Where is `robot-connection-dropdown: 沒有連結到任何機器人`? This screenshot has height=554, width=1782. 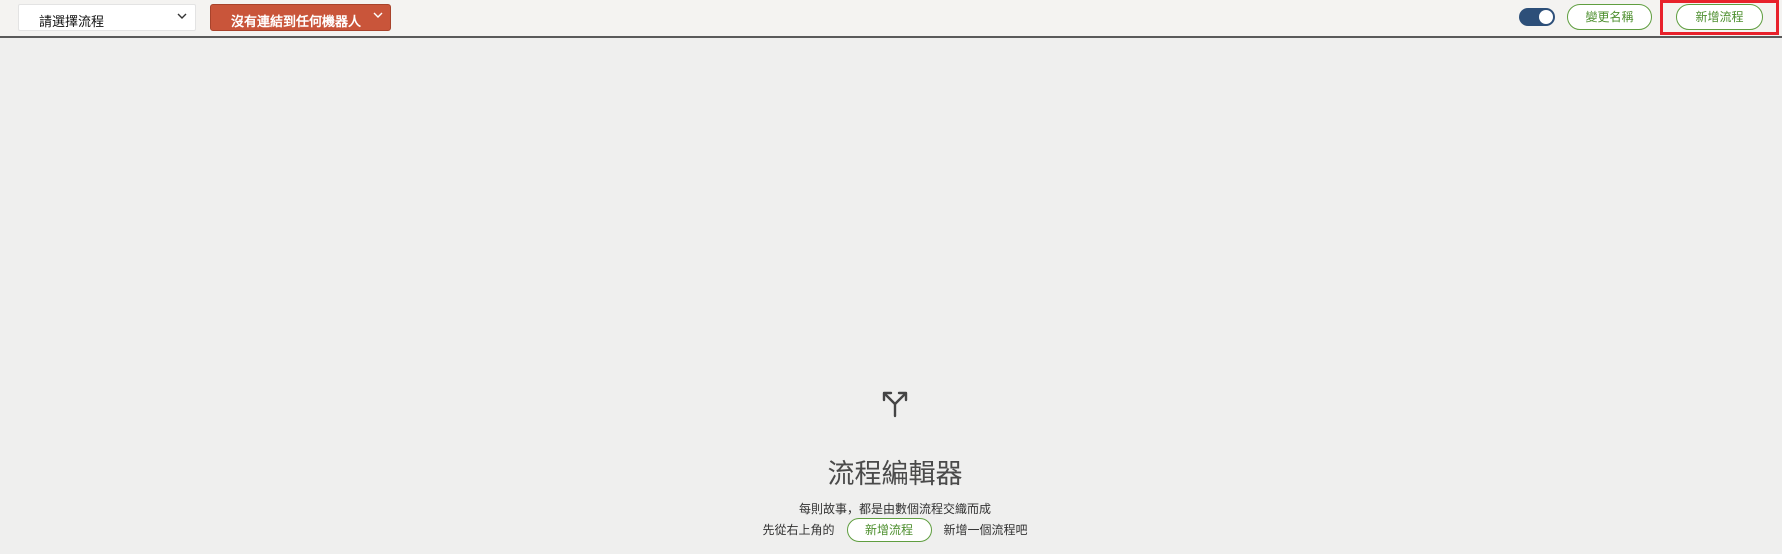 robot-connection-dropdown: 沒有連結到任何機器人 is located at coordinates (300, 17).